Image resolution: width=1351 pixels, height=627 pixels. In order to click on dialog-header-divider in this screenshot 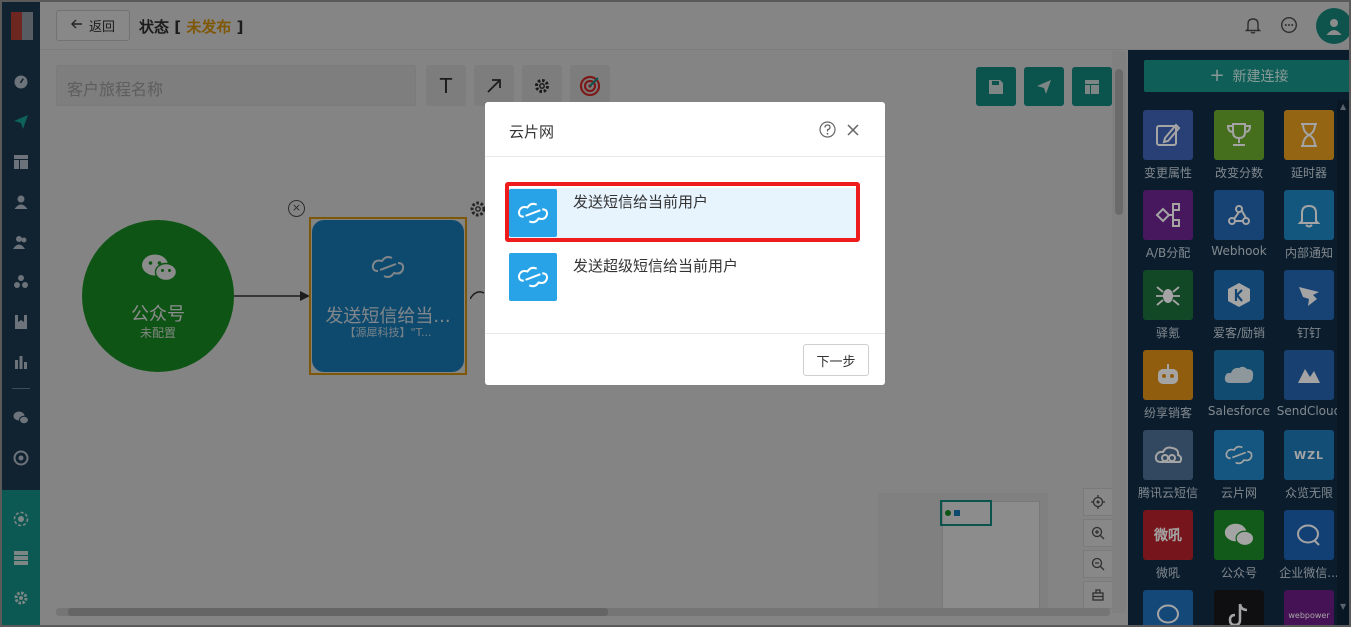, I will do `click(685, 156)`.